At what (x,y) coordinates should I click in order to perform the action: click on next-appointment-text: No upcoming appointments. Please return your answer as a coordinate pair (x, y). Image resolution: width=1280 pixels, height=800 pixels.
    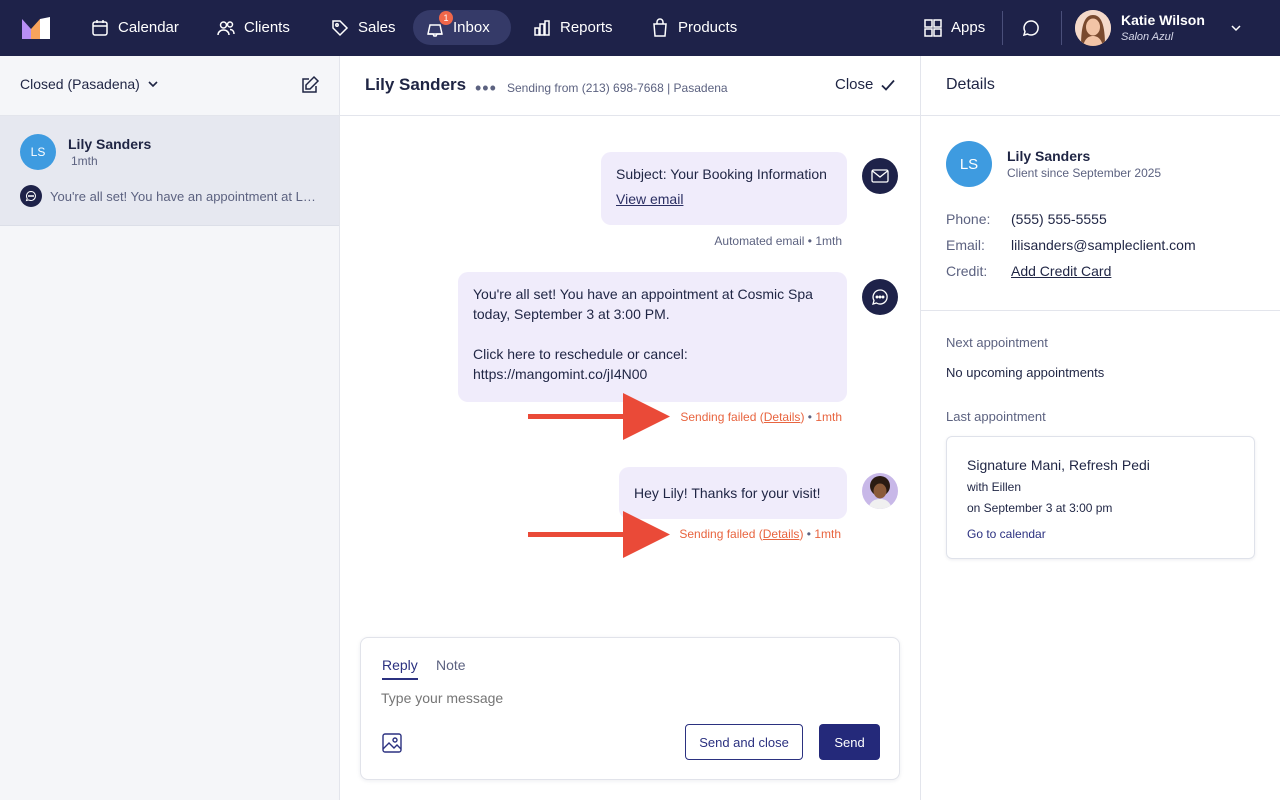
    Looking at the image, I should click on (1025, 372).